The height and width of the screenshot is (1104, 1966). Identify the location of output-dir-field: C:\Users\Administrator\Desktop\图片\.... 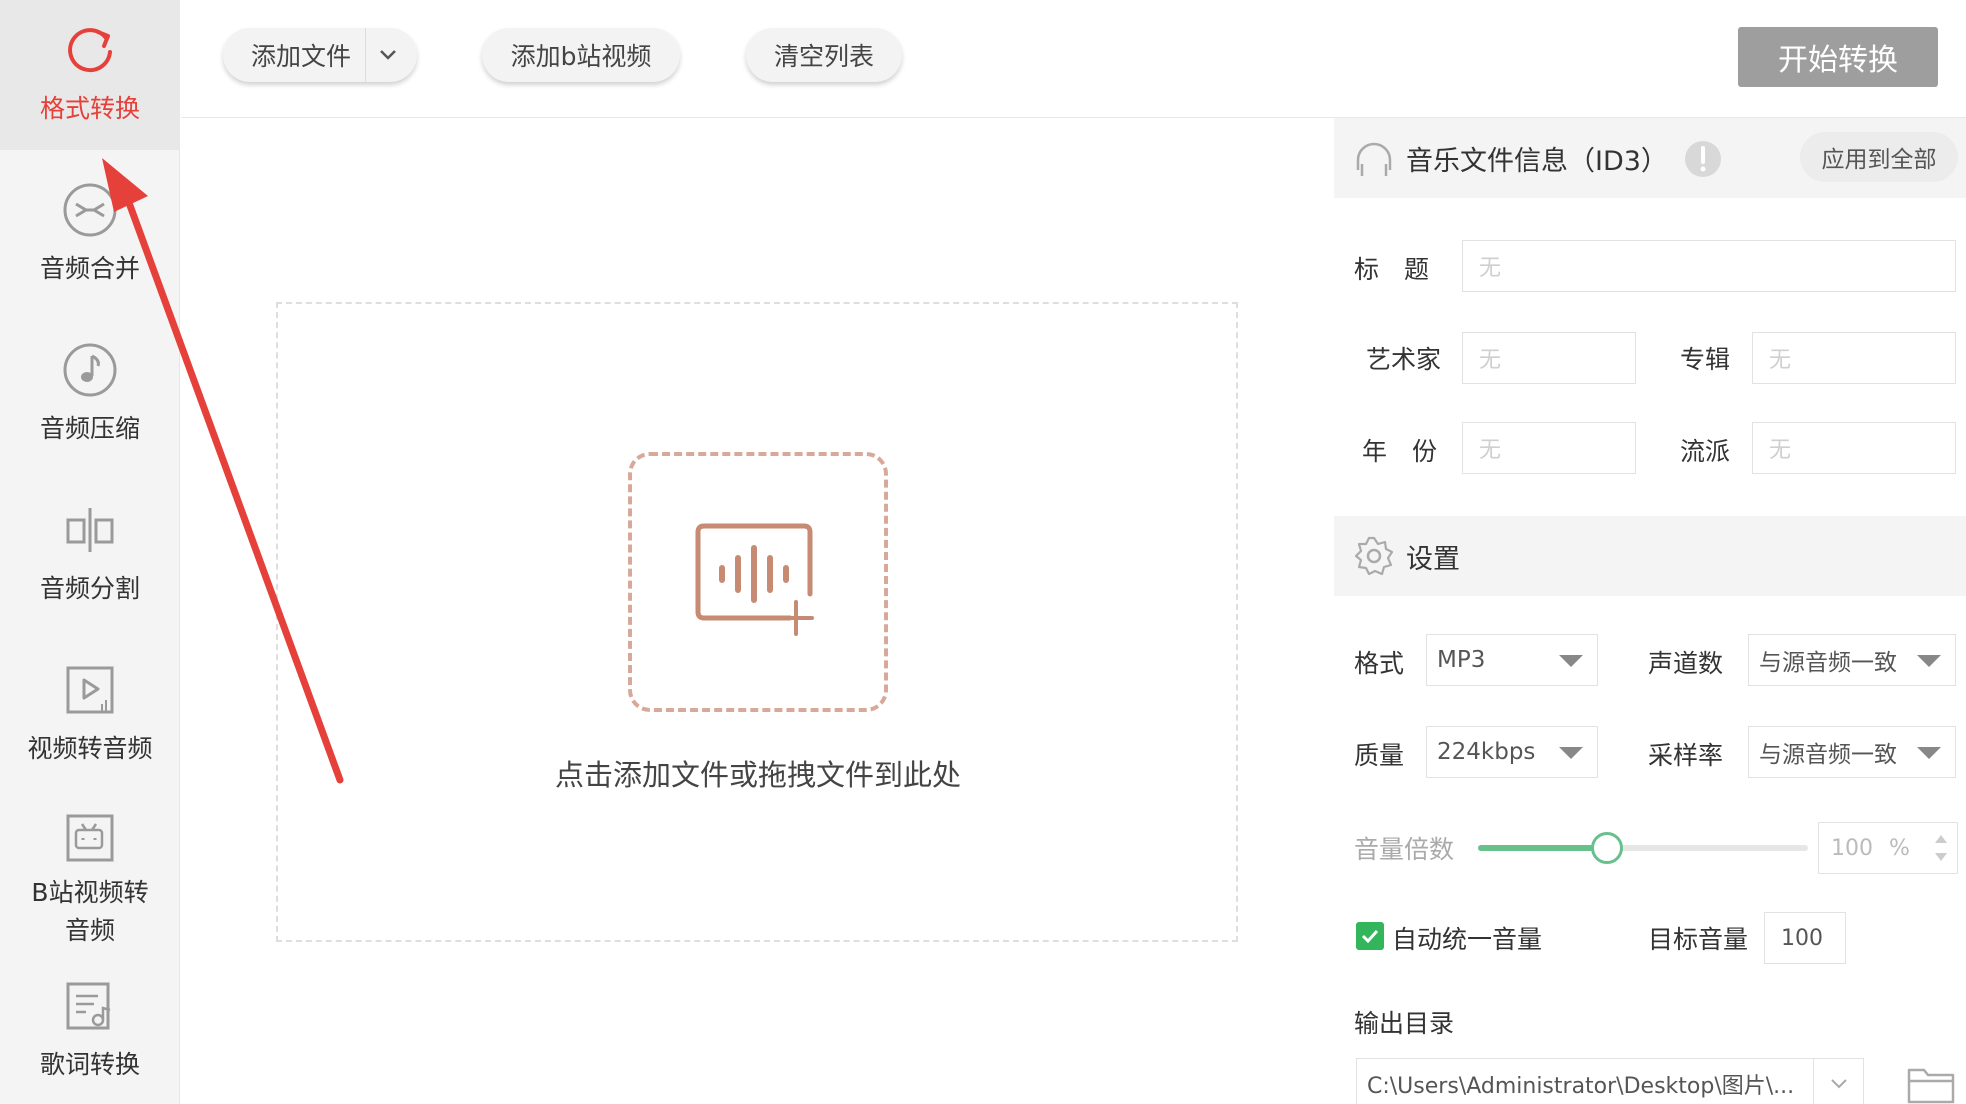
(1610, 1081).